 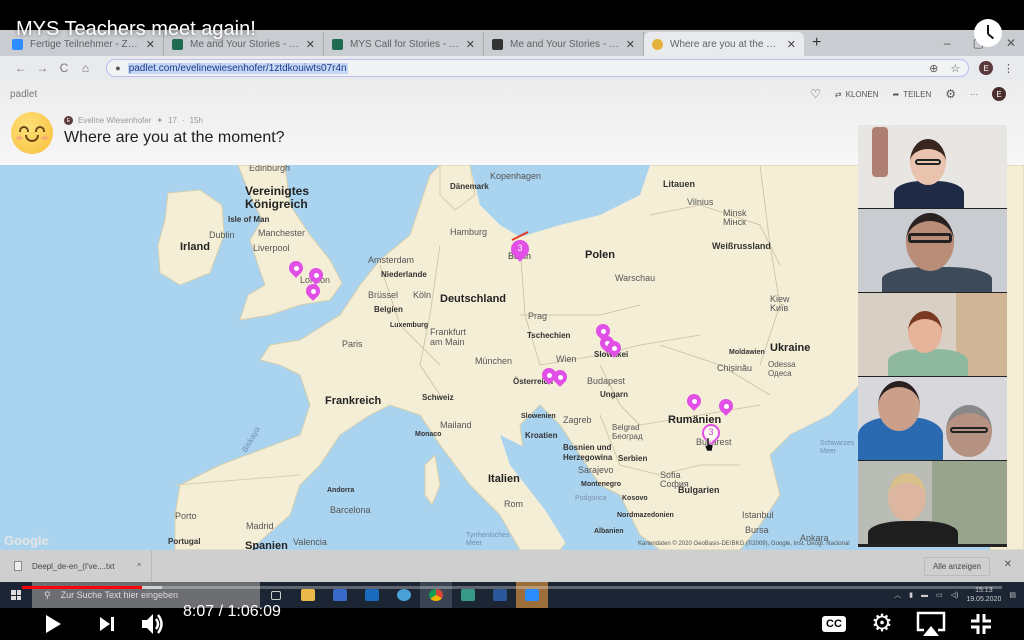 I want to click on google-logo: Google, so click(x=26, y=540).